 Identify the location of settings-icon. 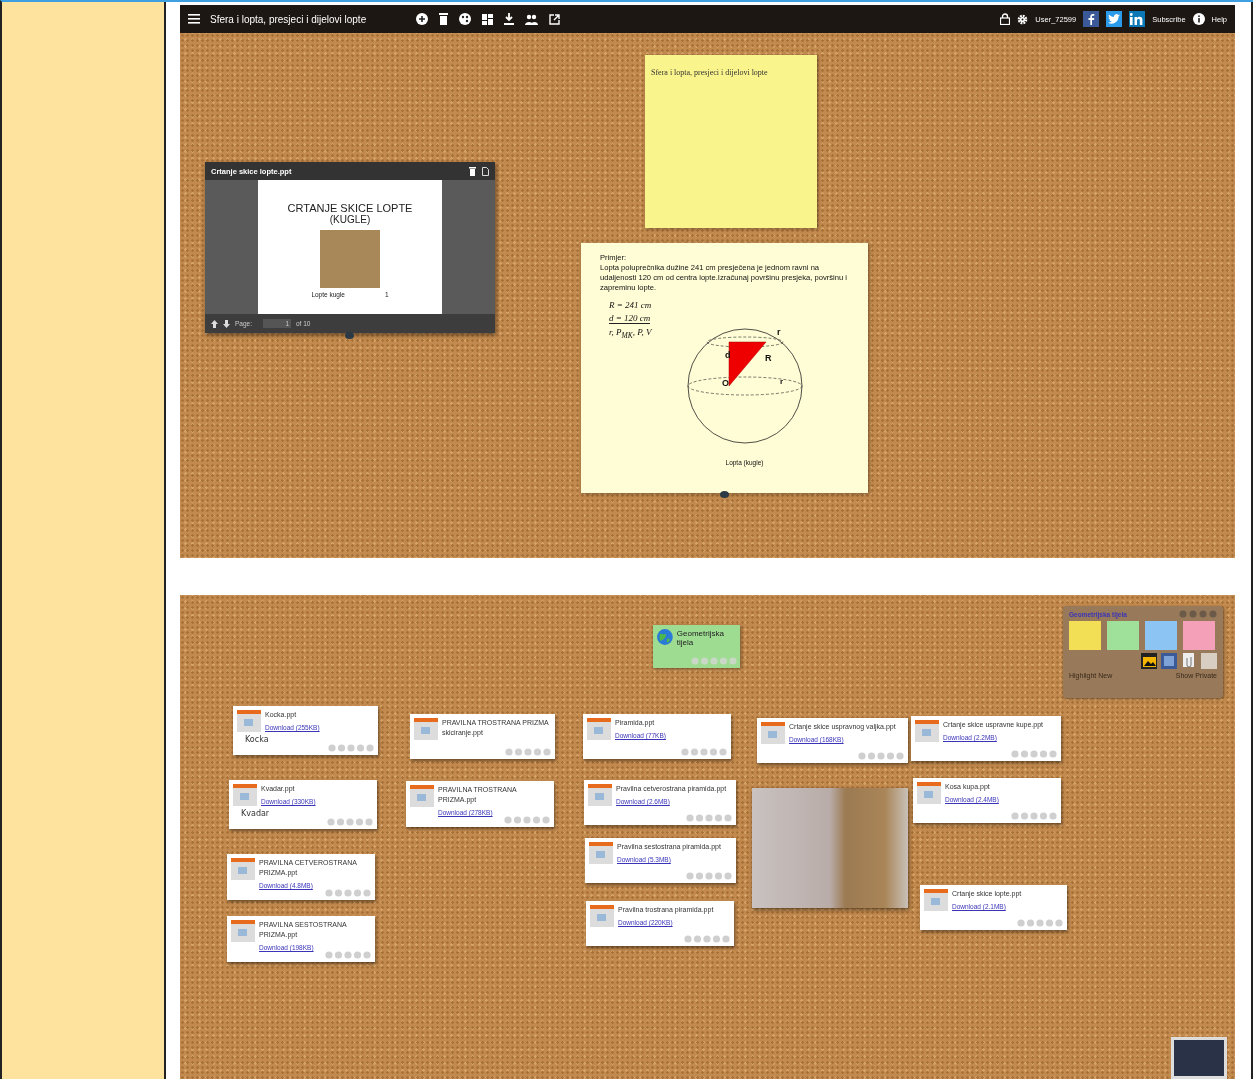
(1023, 19).